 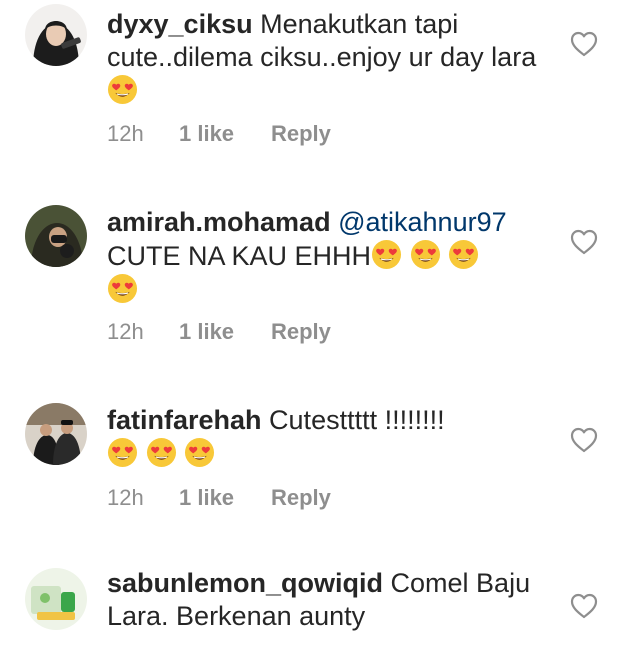 I want to click on comment-username: fatinfarehah, so click(x=184, y=420).